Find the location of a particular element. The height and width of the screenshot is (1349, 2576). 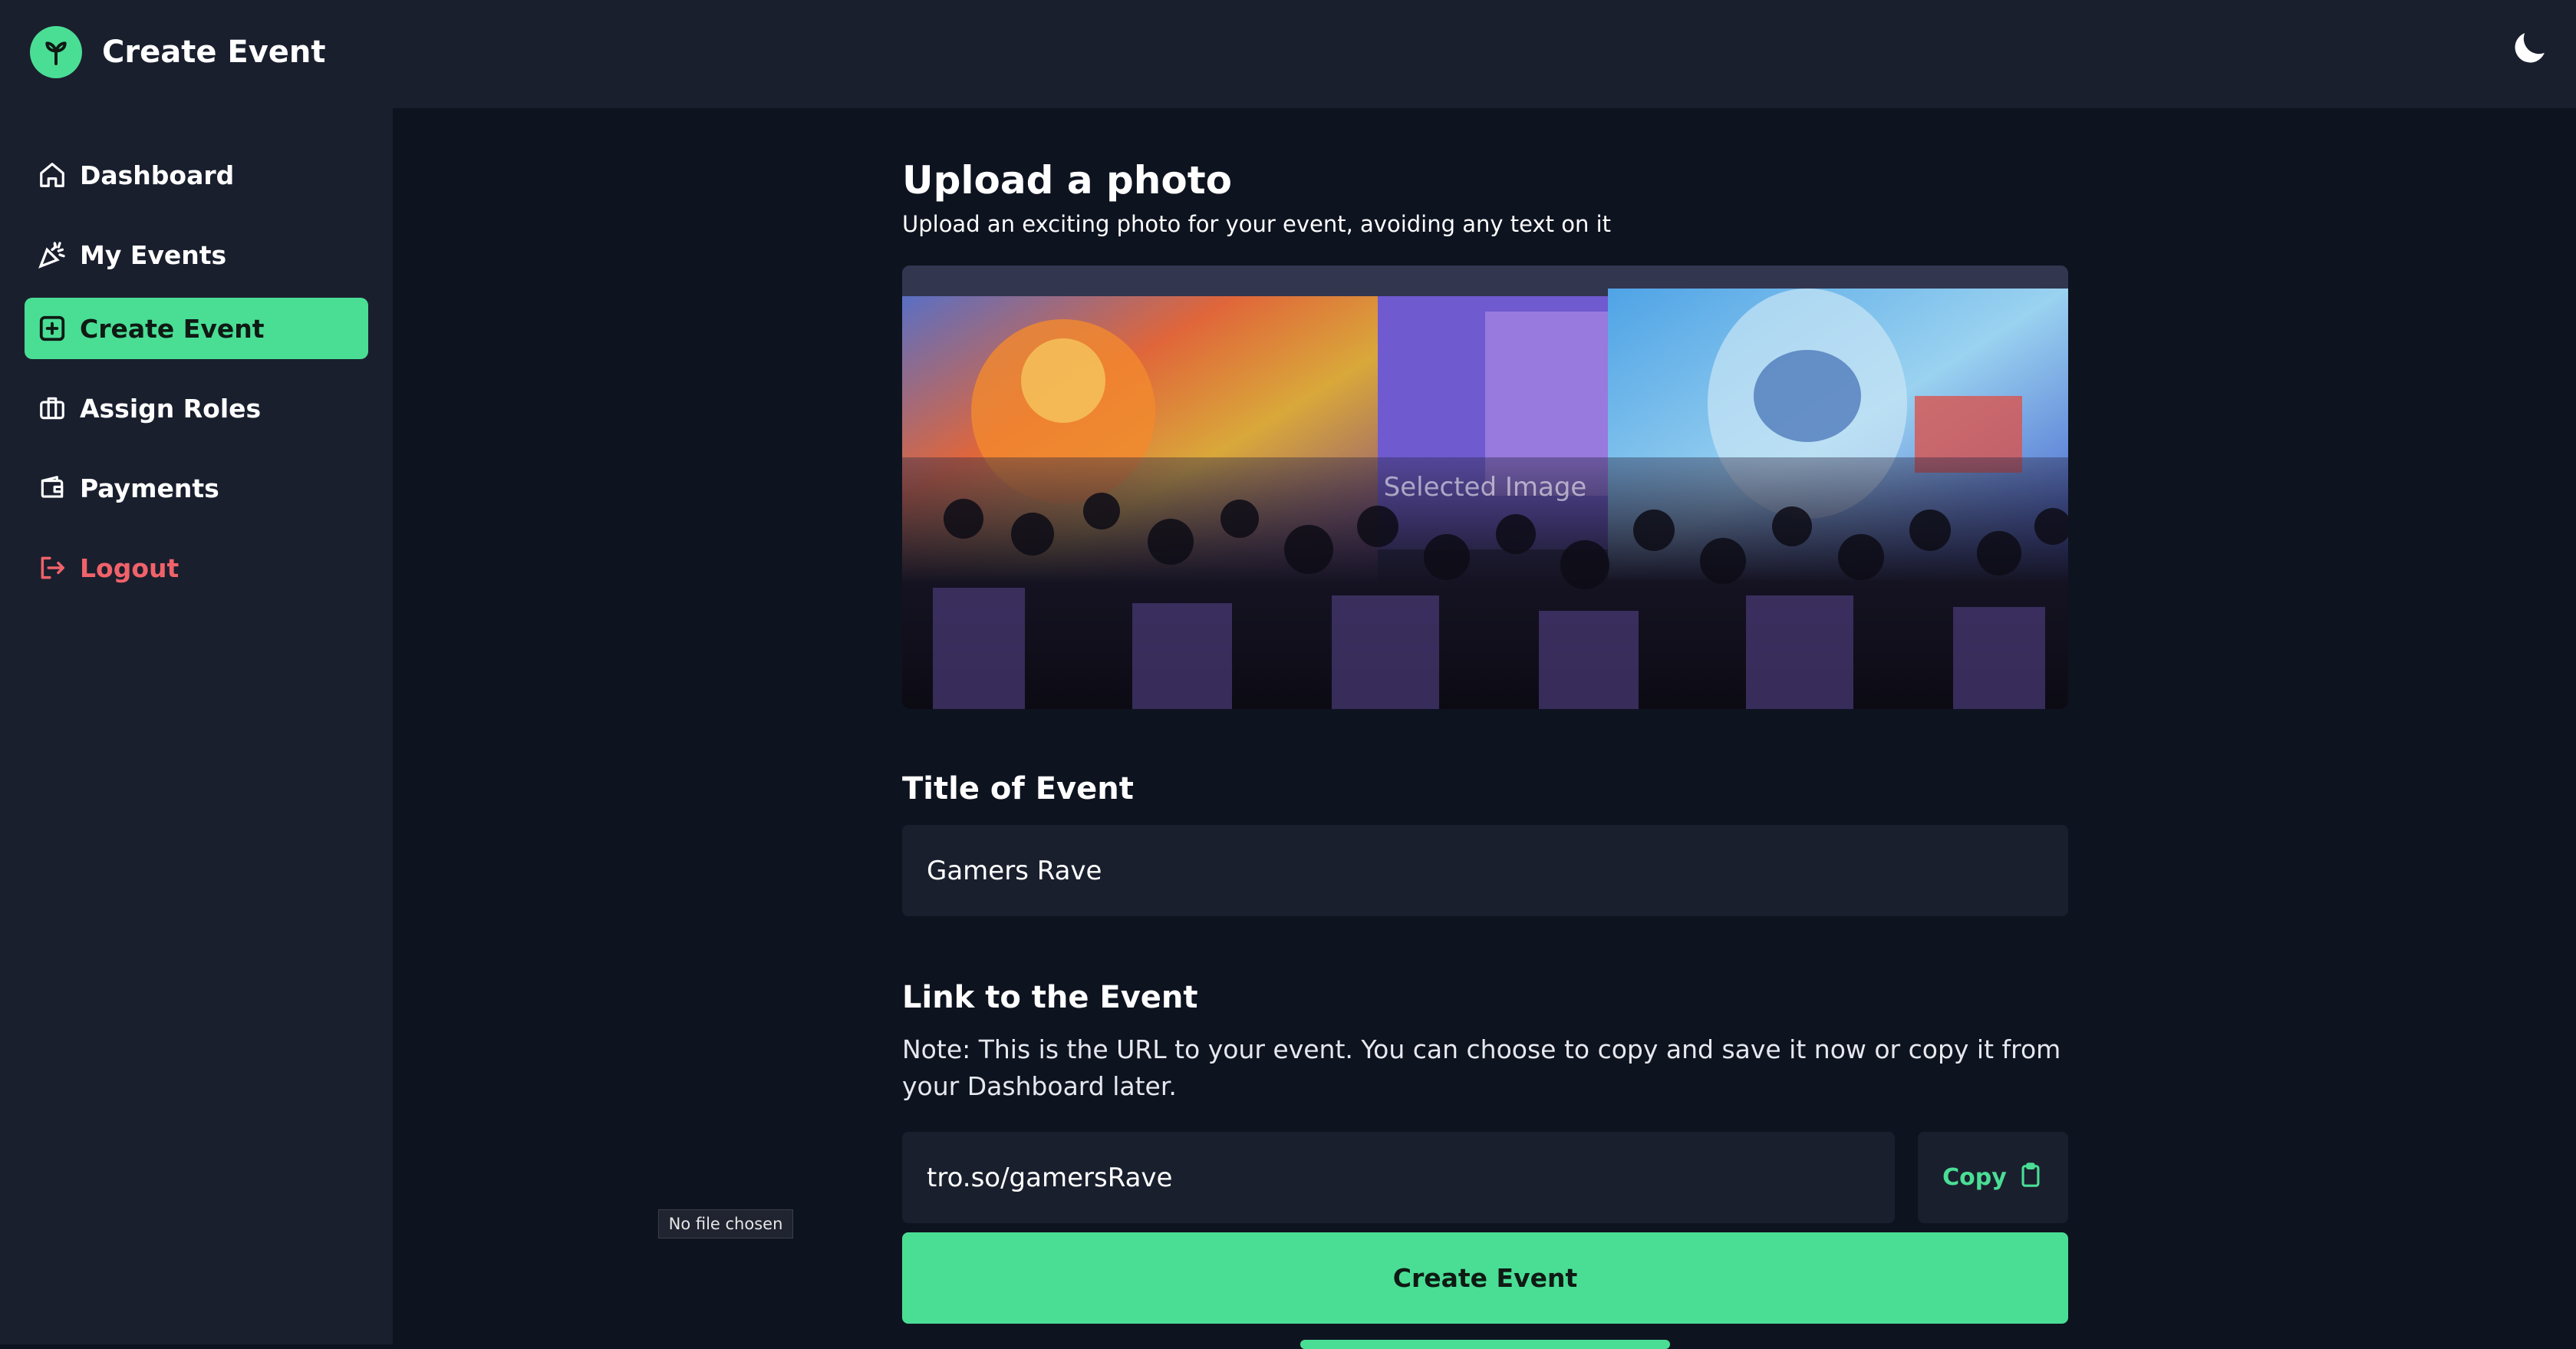

top-bar: Create Event is located at coordinates (1288, 54).